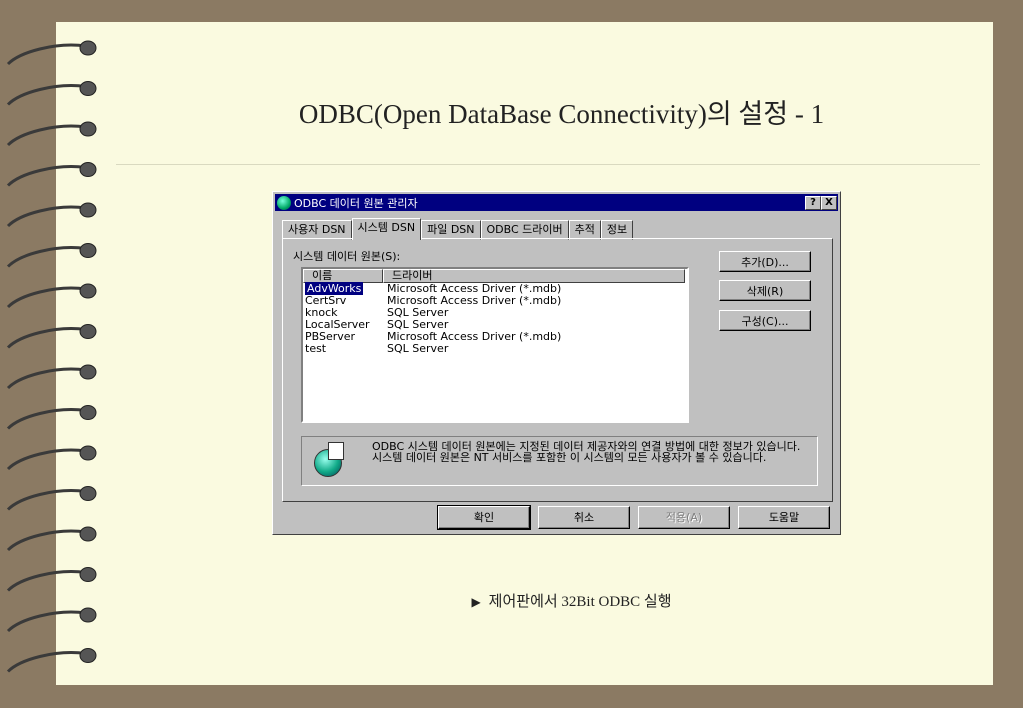 This screenshot has width=1023, height=708. I want to click on odbc-globe-icon, so click(284, 202).